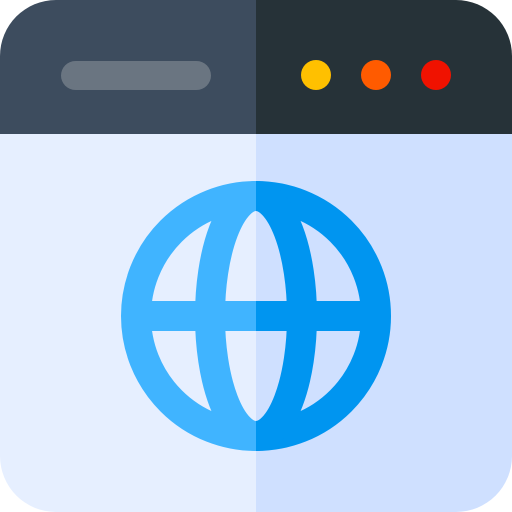  I want to click on window-dot-orange-icon, so click(376, 75).